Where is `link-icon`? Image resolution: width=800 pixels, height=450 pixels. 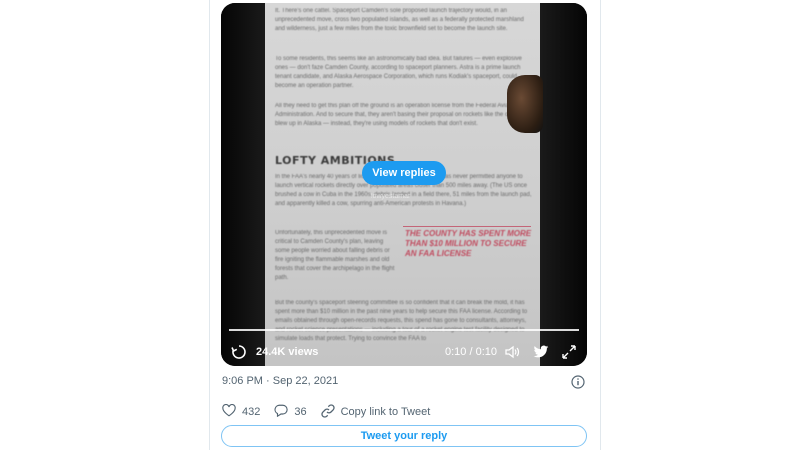 link-icon is located at coordinates (327, 412).